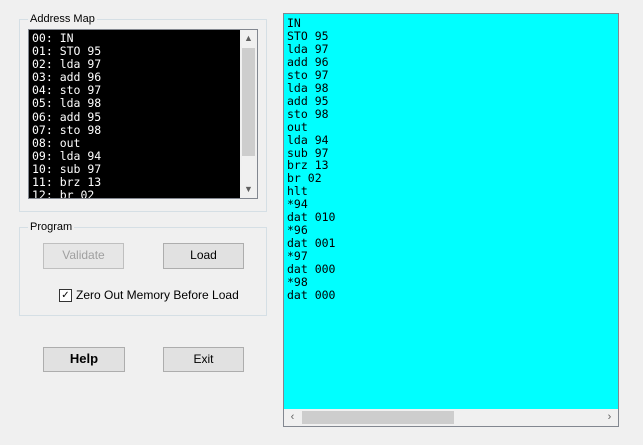 The height and width of the screenshot is (445, 643). I want to click on validate-button: Validate, so click(83, 256).